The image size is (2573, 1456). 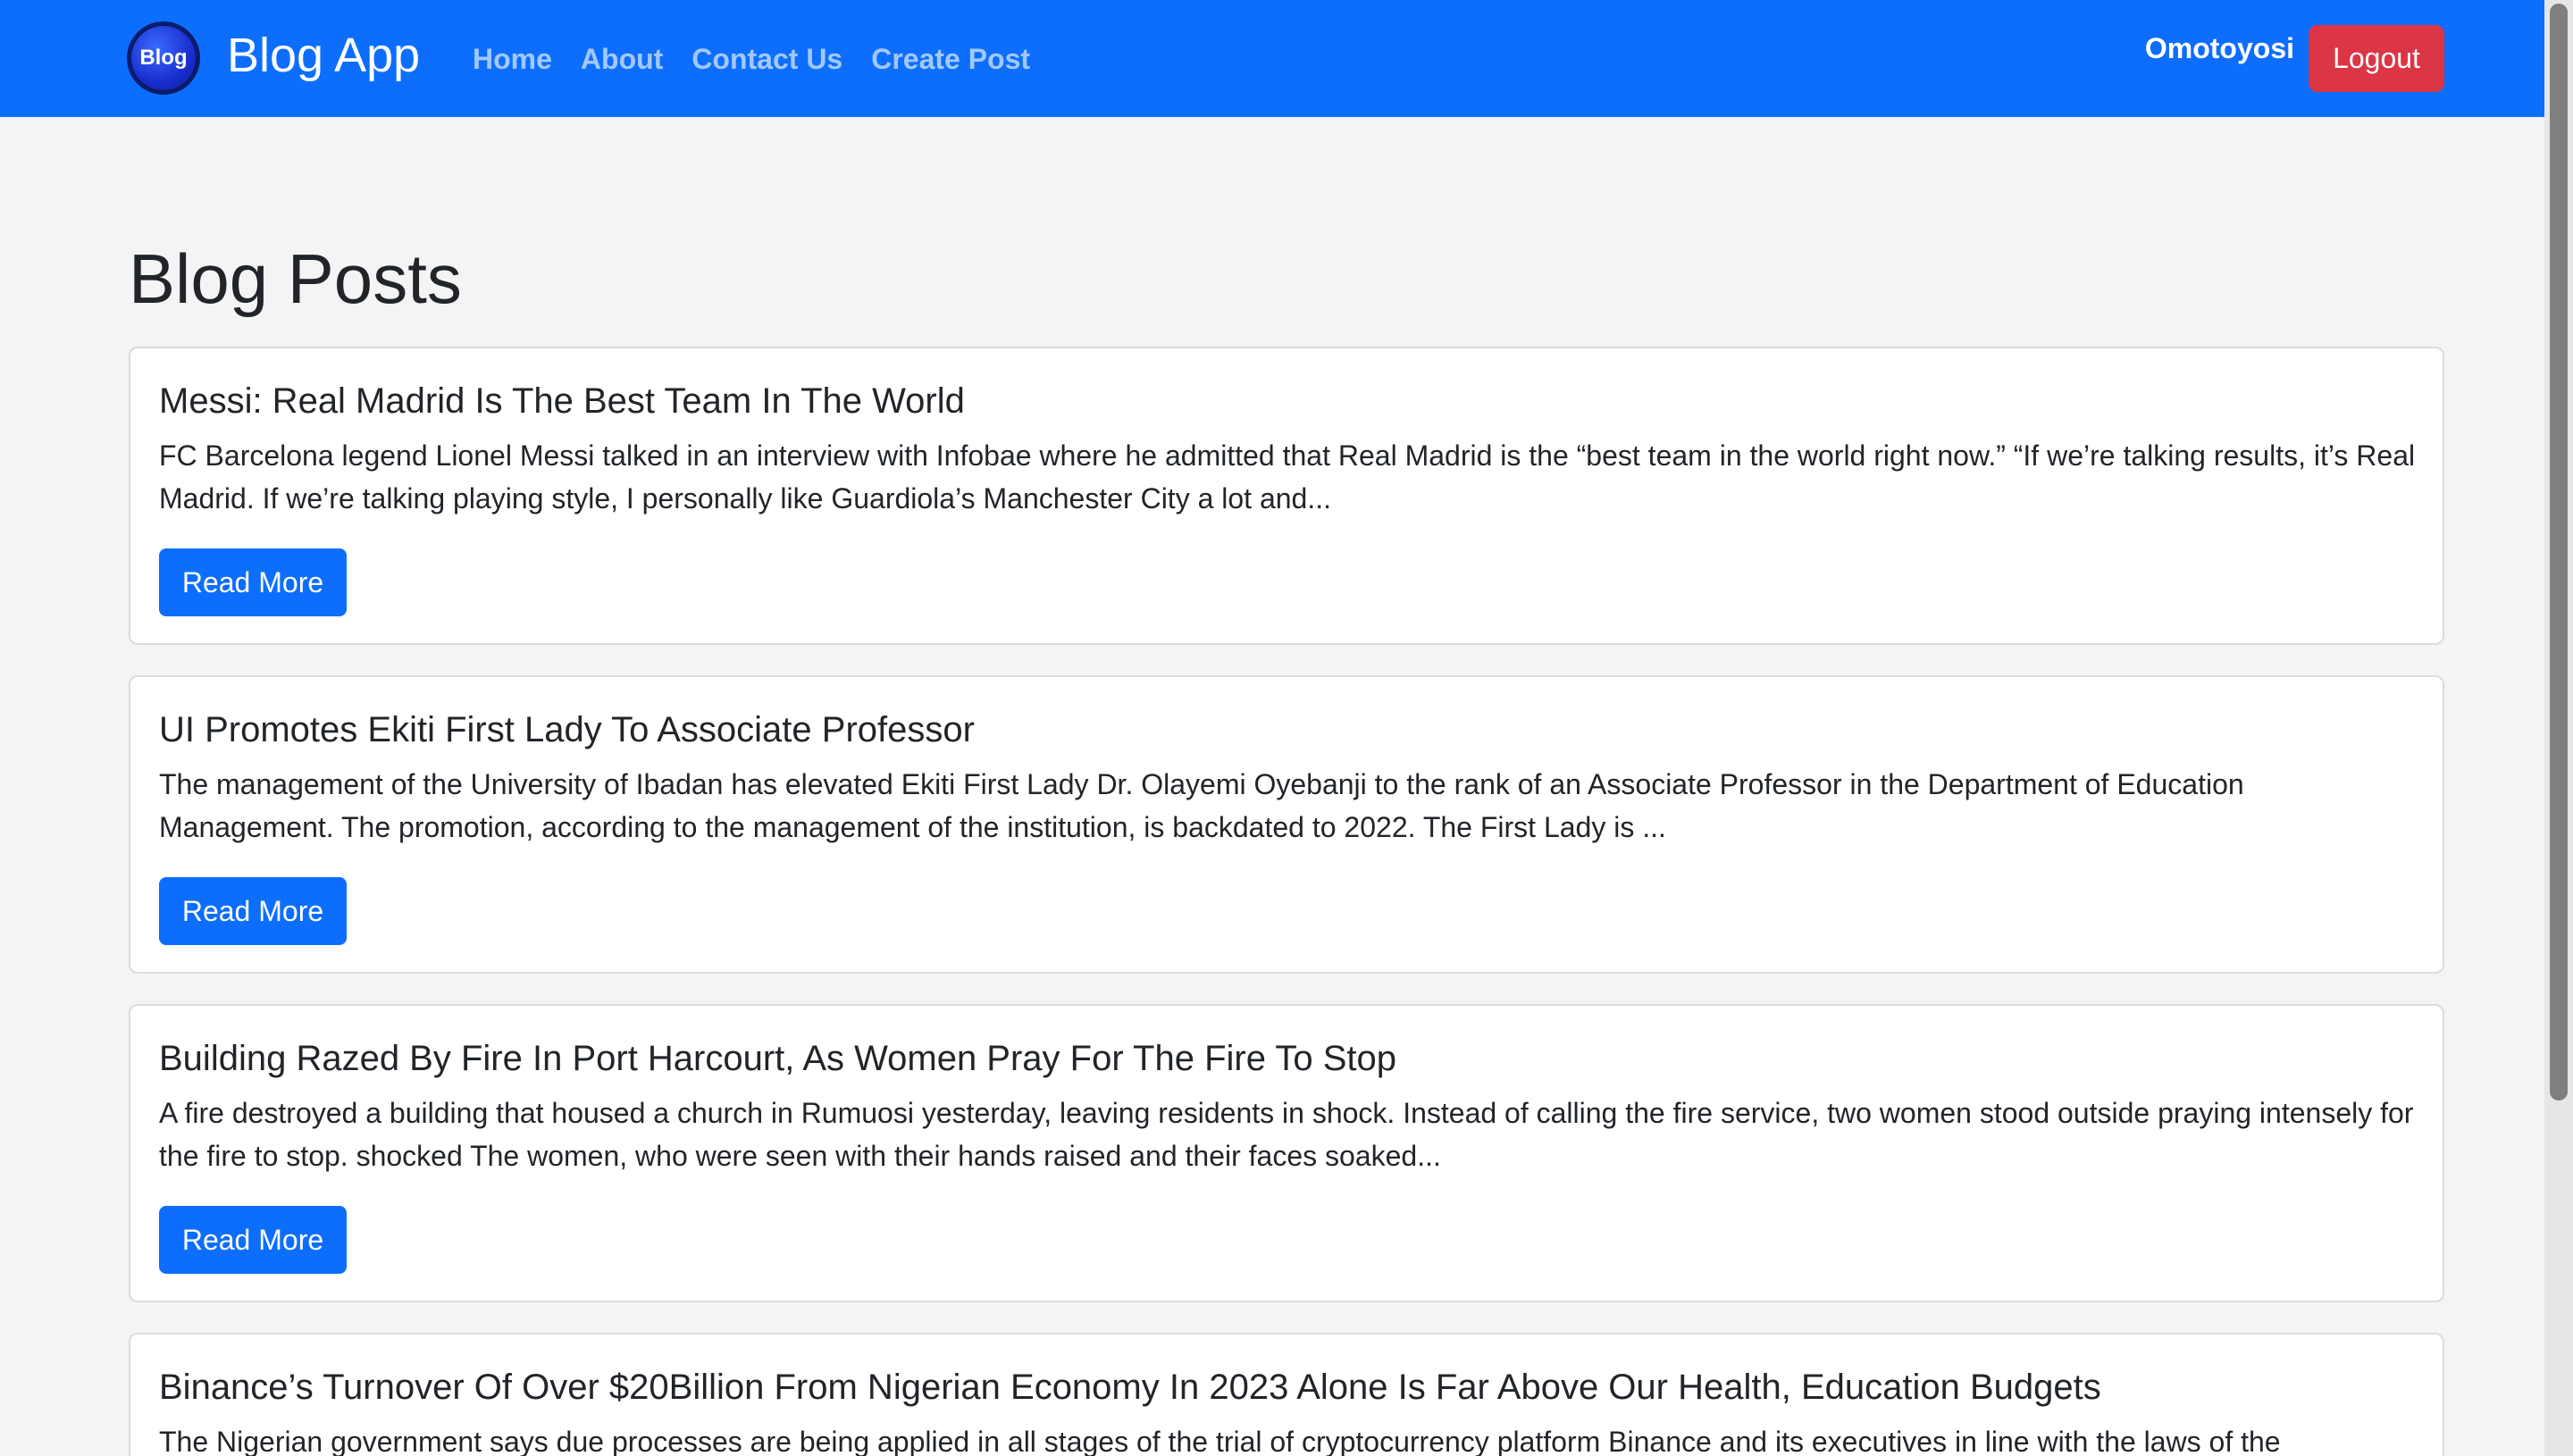 What do you see at coordinates (766, 59) in the screenshot?
I see `nav-link-contact-us: Contact Us` at bounding box center [766, 59].